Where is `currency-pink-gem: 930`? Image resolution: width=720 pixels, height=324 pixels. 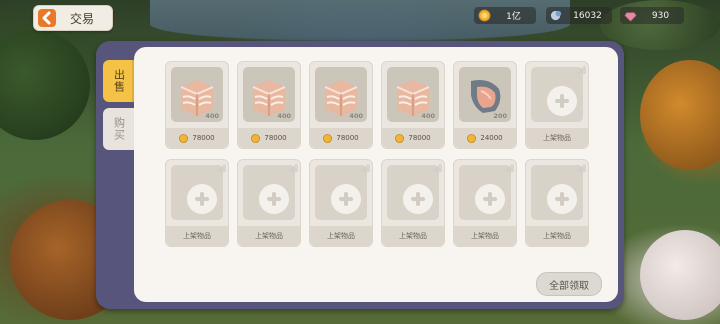 currency-pink-gem: 930 is located at coordinates (652, 15).